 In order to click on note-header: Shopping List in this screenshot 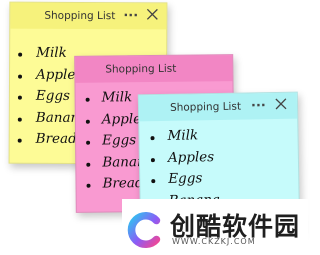, I will do `click(154, 69)`.